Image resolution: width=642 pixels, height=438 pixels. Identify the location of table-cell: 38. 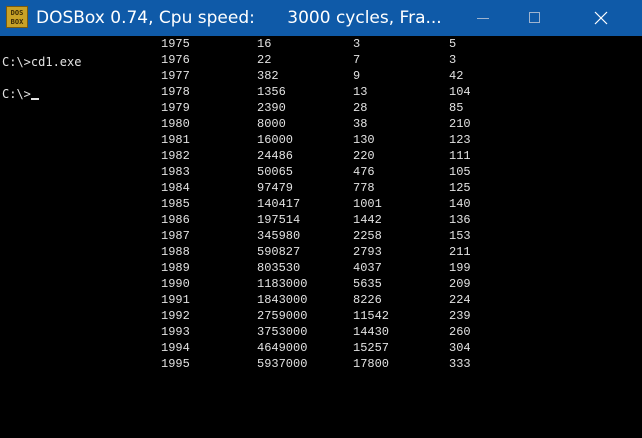
(360, 124).